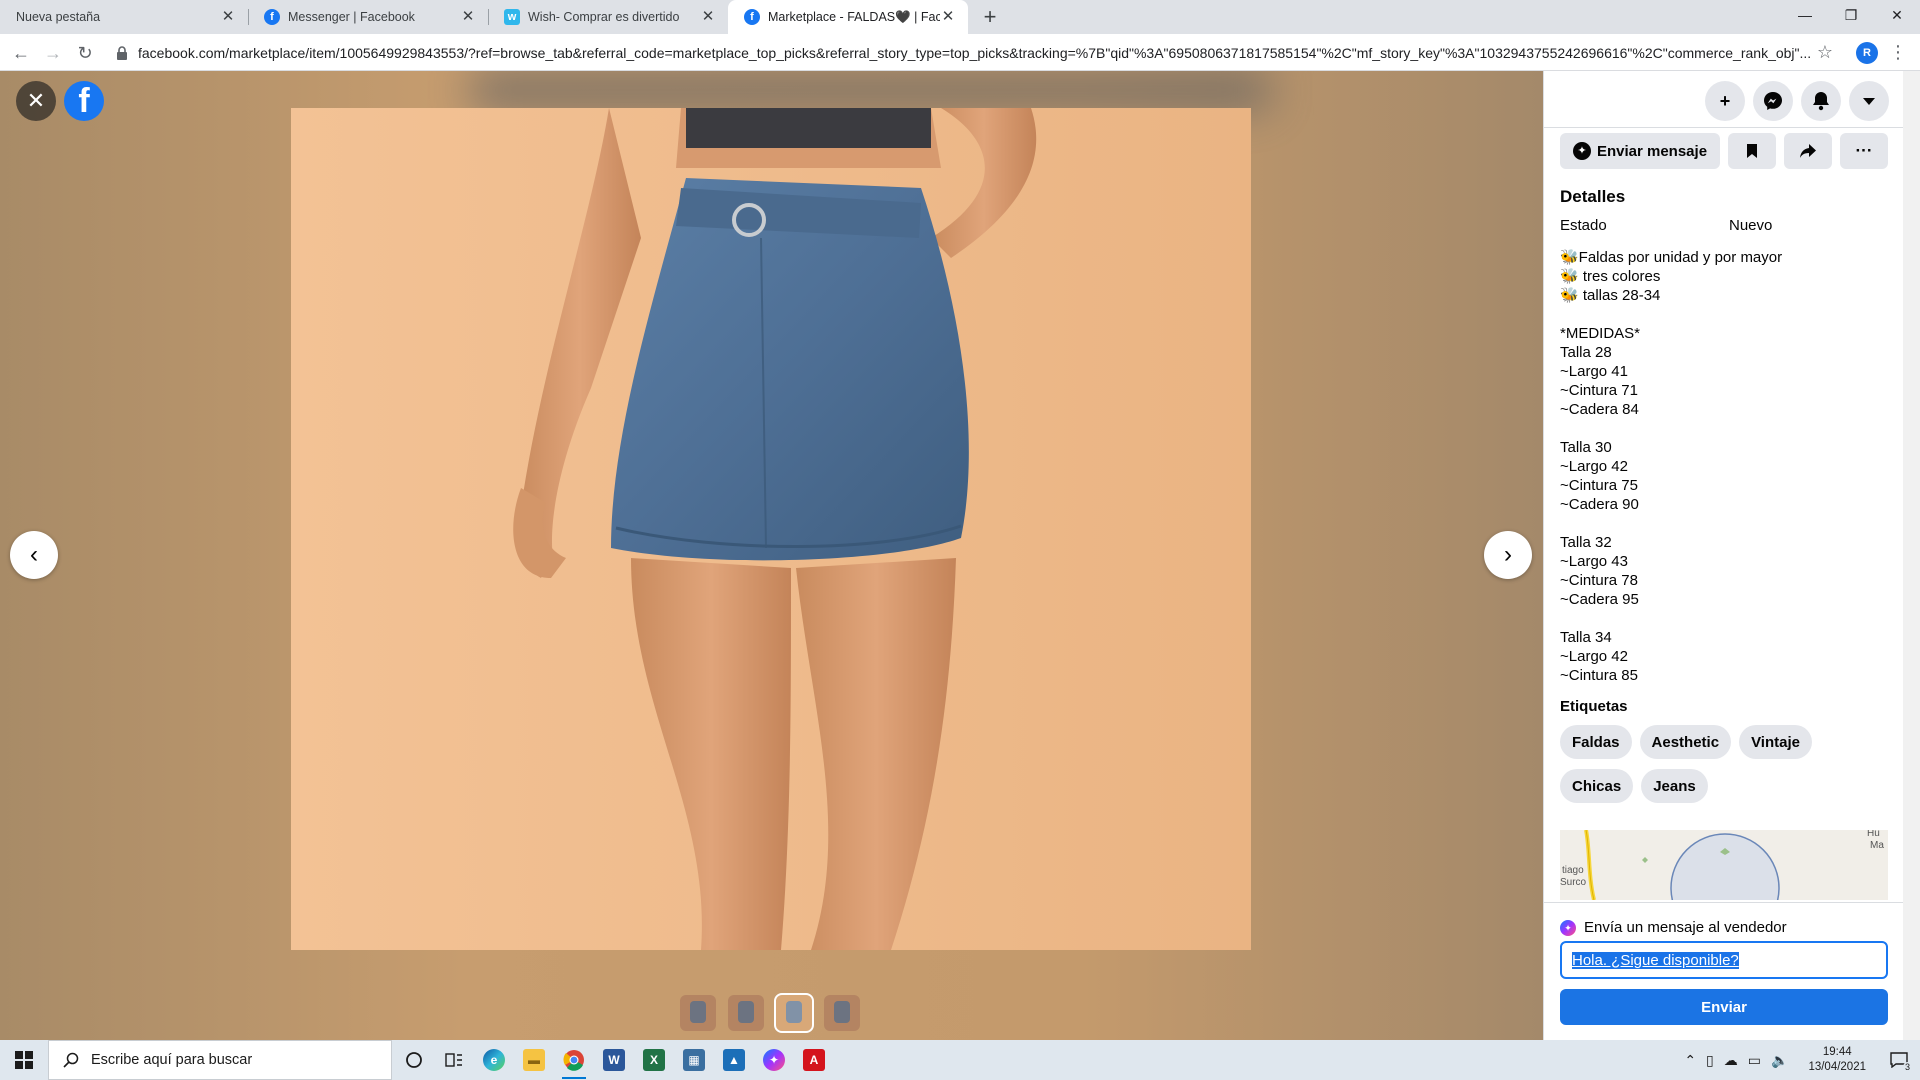  I want to click on previous-photo-button: ‹, so click(34, 555).